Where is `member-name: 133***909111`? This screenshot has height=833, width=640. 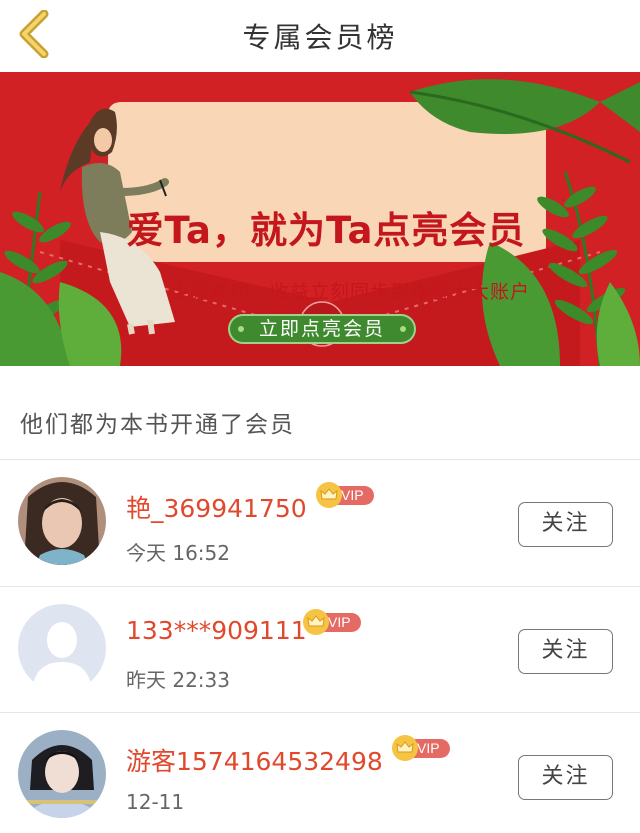 member-name: 133***909111 is located at coordinates (216, 630).